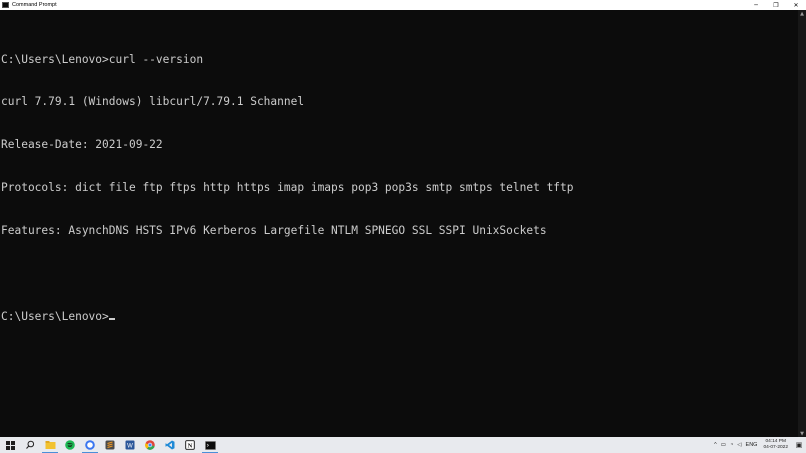  I want to click on cmd-app-icon, so click(5, 5).